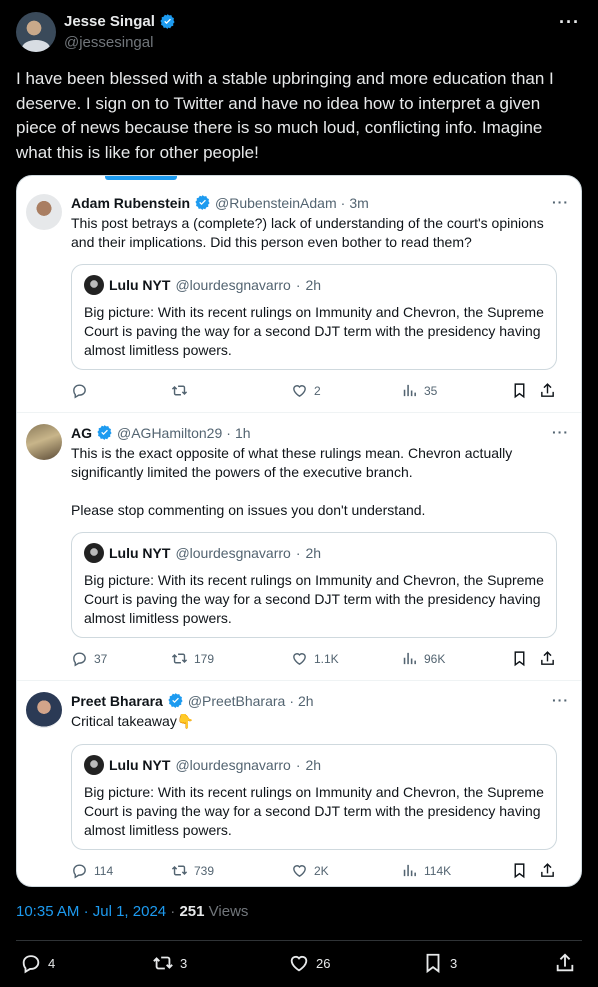  I want to click on author-name-row: Jesse Singal, so click(120, 21).